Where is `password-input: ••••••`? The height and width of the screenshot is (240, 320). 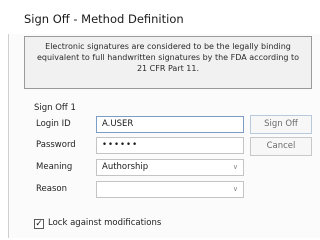
password-input: •••••• is located at coordinates (170, 145).